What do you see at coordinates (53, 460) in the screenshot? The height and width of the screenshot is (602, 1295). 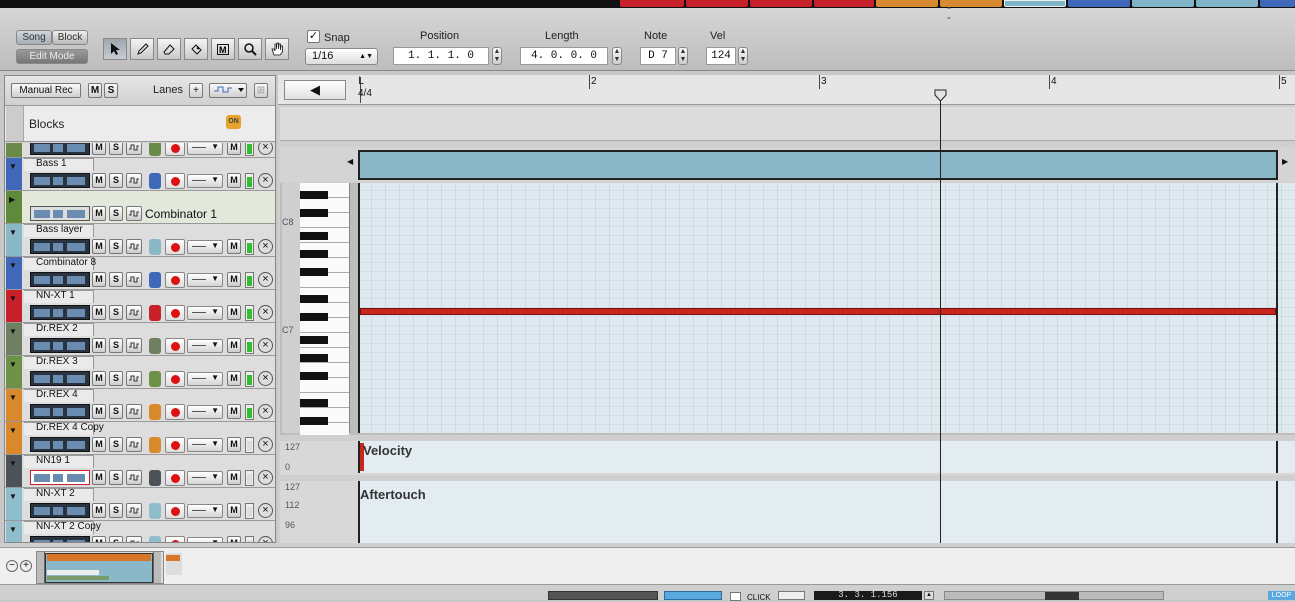 I see `track-name: NN19 1` at bounding box center [53, 460].